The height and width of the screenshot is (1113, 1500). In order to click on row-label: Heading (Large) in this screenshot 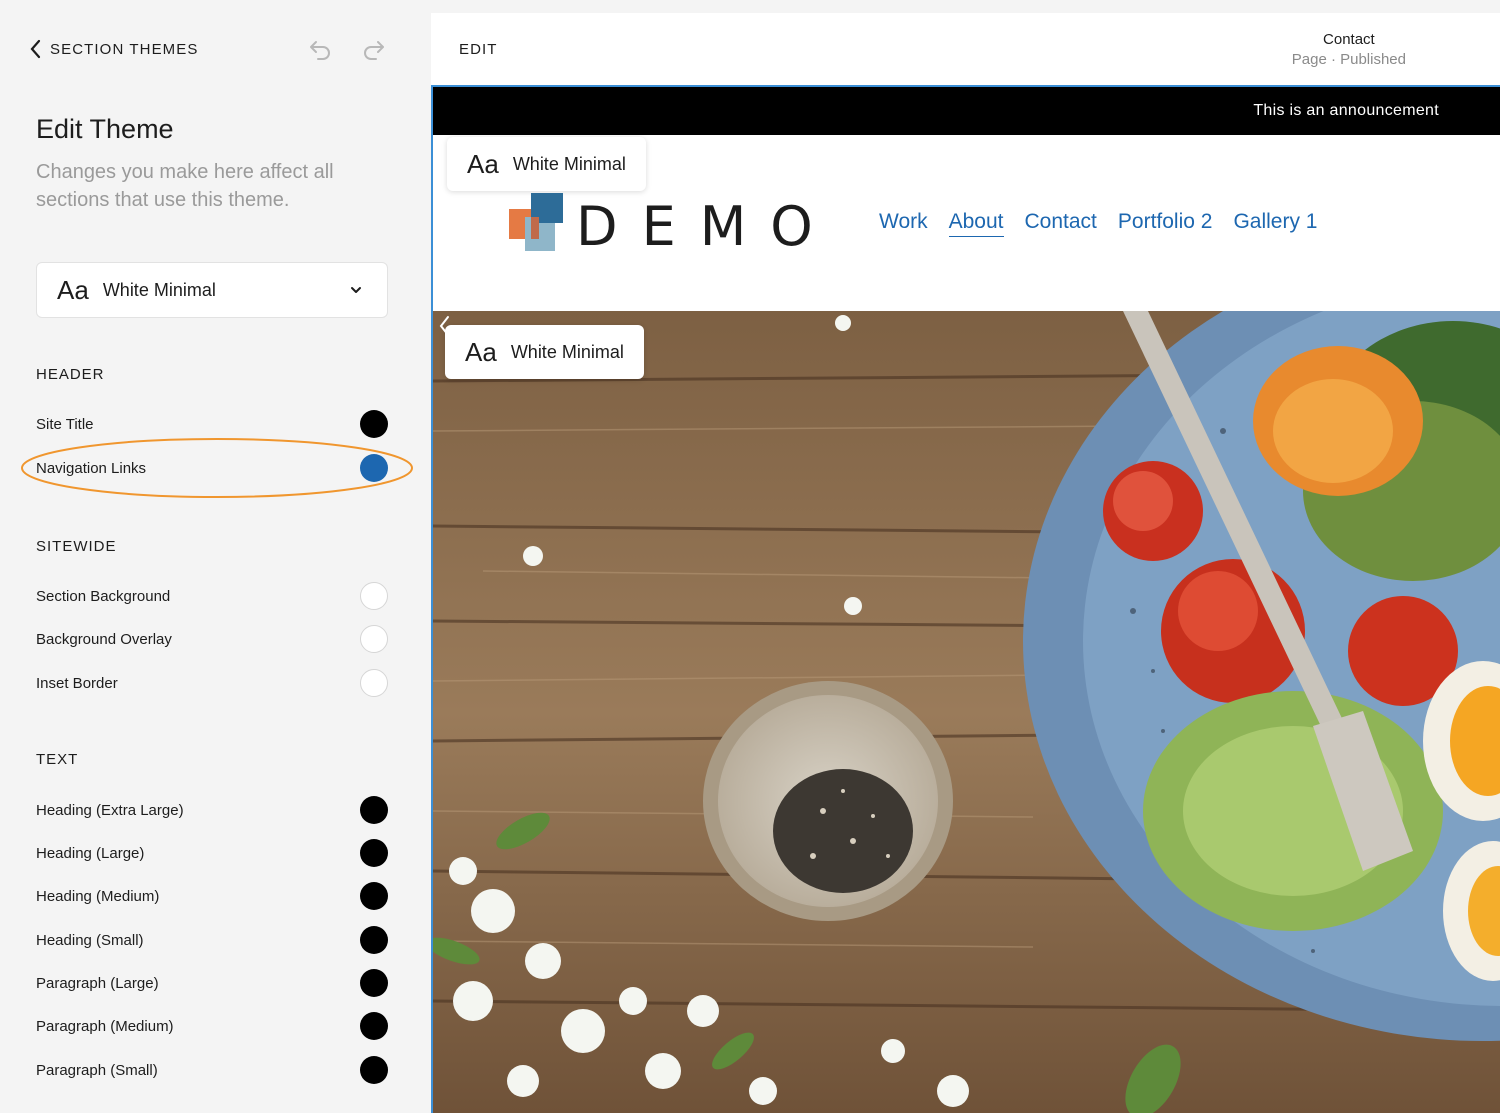, I will do `click(90, 853)`.